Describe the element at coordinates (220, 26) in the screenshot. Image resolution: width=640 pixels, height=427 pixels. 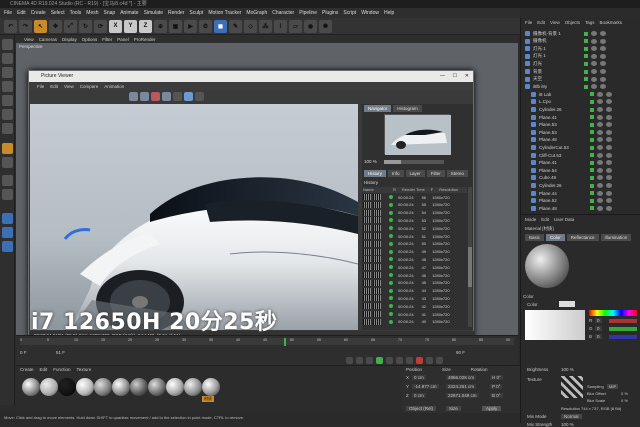
I see `cube-icon: ◼` at that location.